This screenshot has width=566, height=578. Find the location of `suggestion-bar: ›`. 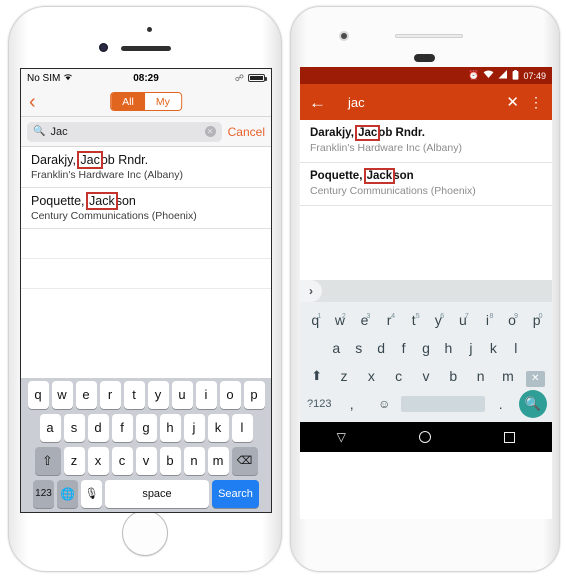

suggestion-bar: › is located at coordinates (426, 291).